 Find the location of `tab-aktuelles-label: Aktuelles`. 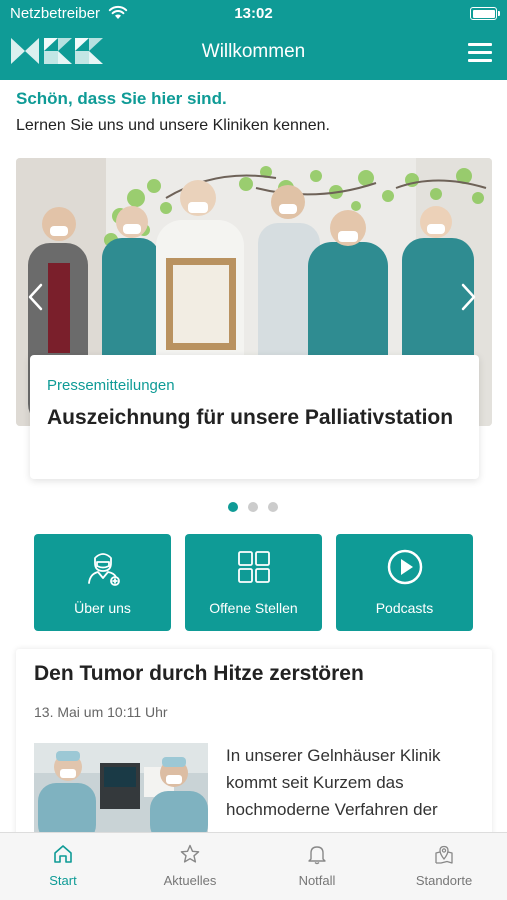

tab-aktuelles-label: Aktuelles is located at coordinates (190, 880).